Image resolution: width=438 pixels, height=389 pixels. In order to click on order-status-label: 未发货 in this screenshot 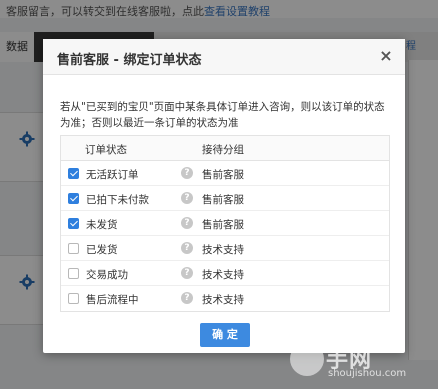, I will do `click(102, 225)`.